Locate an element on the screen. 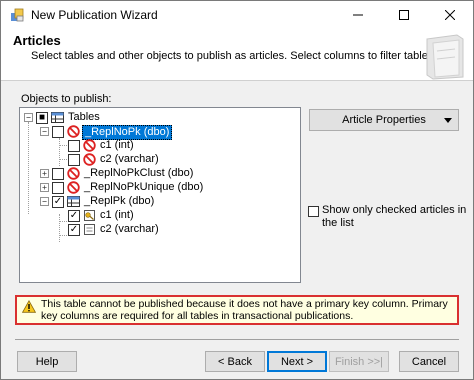  tree-label: _ReplNoPkUnique (dbo) is located at coordinates (144, 187).